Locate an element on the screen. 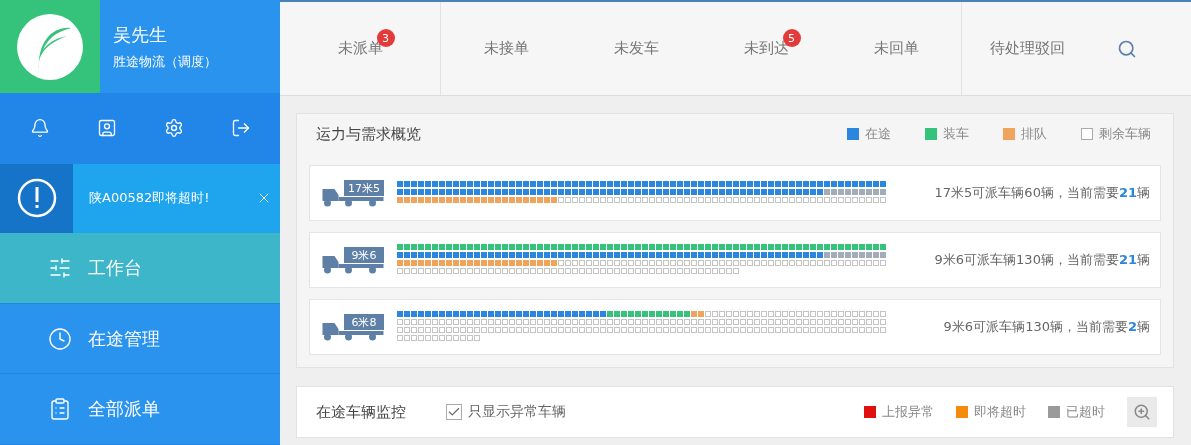 The width and height of the screenshot is (1191, 445). legend-item: 即将超时 is located at coordinates (991, 412).